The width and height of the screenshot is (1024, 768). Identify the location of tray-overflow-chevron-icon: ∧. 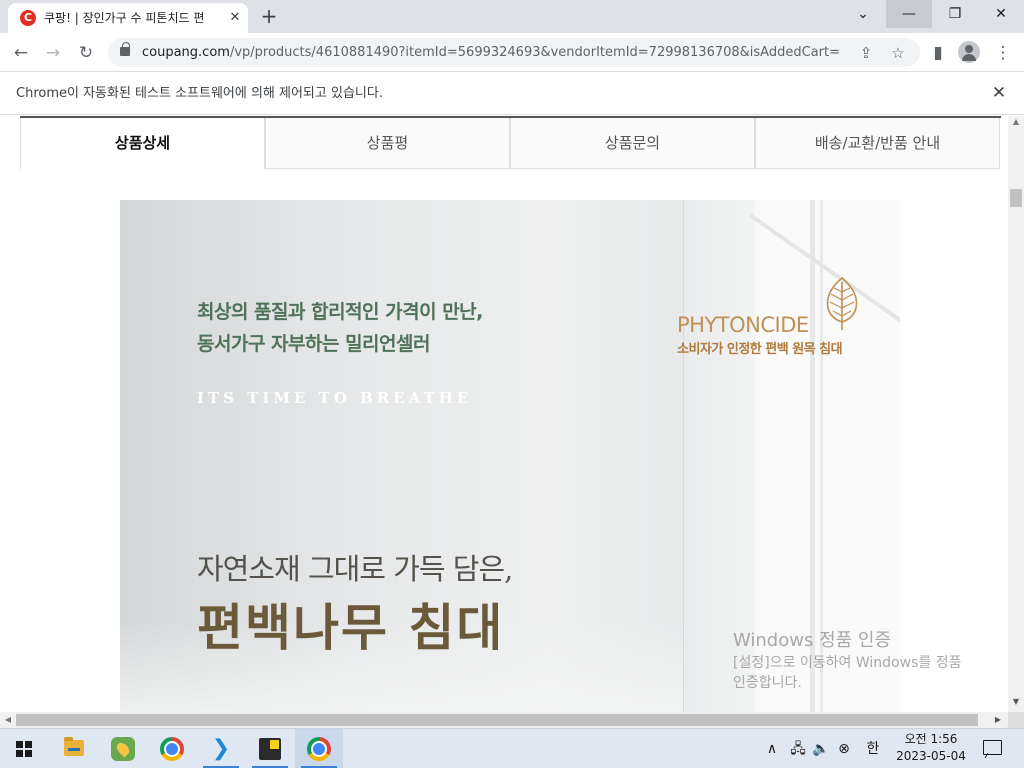
(772, 749).